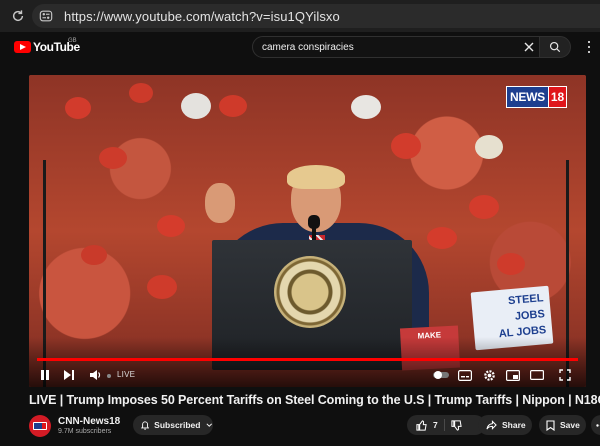 The image size is (600, 446). What do you see at coordinates (109, 376) in the screenshot?
I see `live-dot-icon` at bounding box center [109, 376].